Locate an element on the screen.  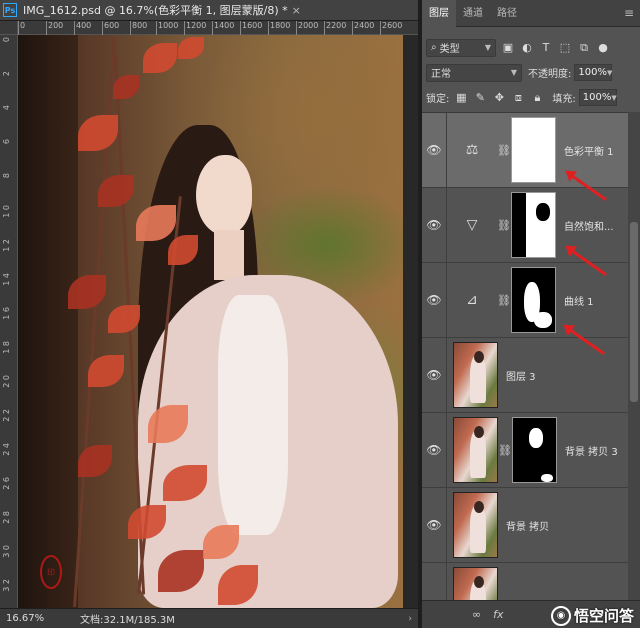
shape-filter-icon: ⬚ is located at coordinates (565, 48).